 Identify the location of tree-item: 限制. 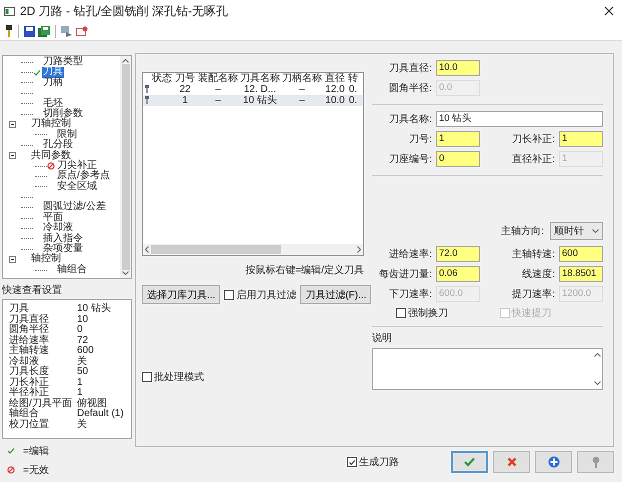
(67, 135).